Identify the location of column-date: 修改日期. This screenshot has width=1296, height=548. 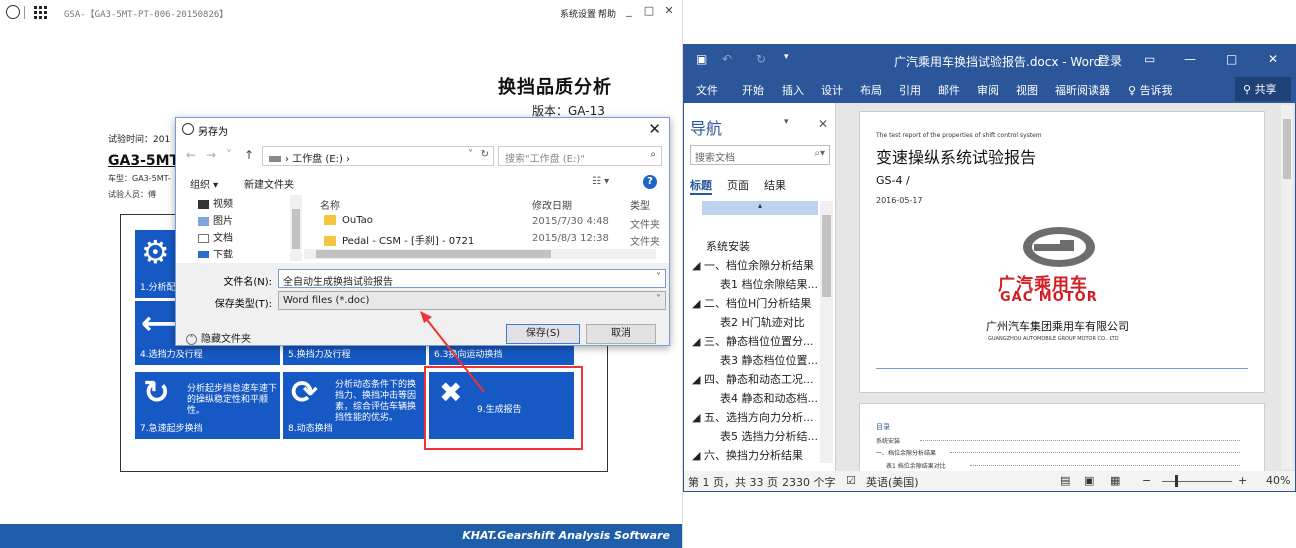
(552, 204).